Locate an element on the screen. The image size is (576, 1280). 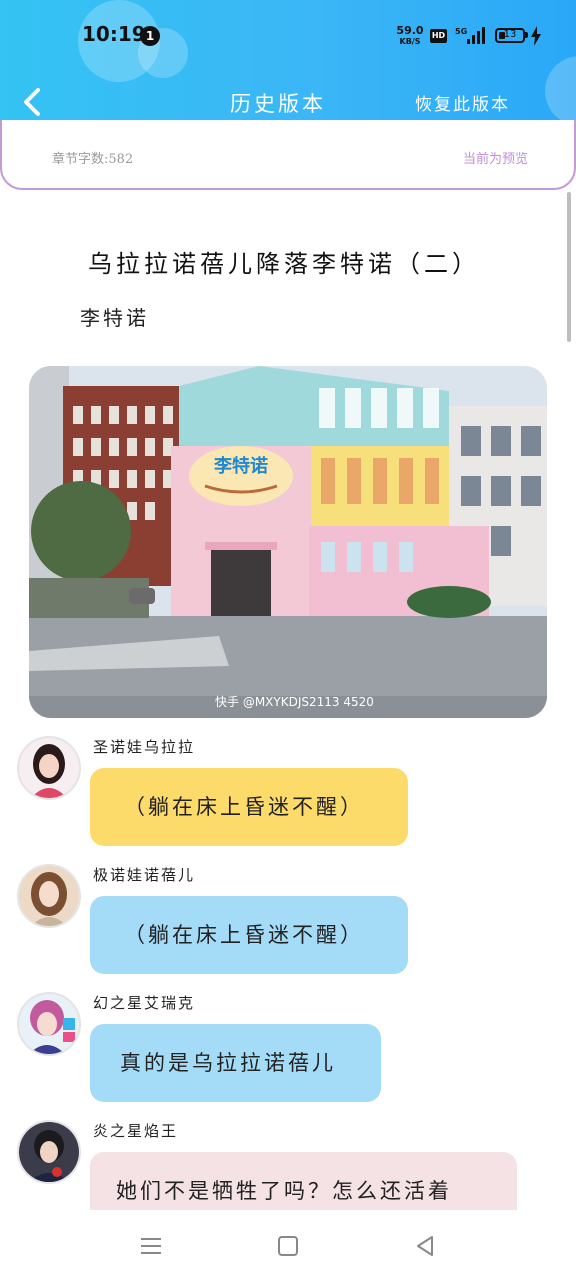
back-triangle-icon is located at coordinates (426, 1246).